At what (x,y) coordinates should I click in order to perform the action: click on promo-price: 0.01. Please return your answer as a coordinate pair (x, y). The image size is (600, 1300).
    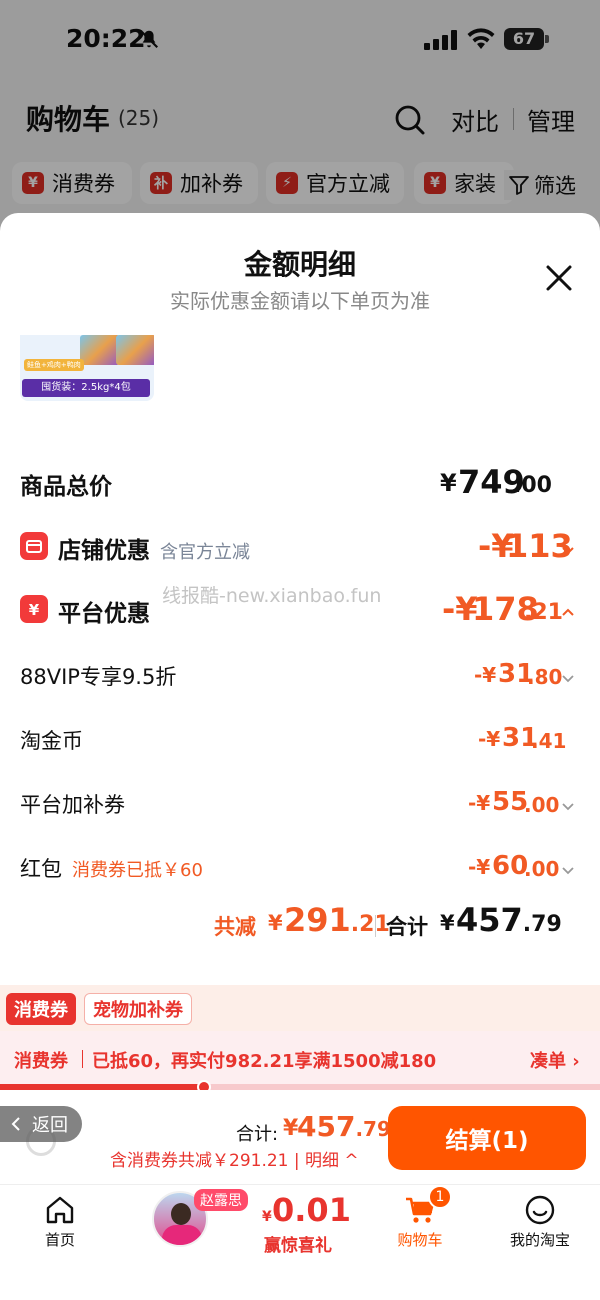
    Looking at the image, I should click on (311, 1210).